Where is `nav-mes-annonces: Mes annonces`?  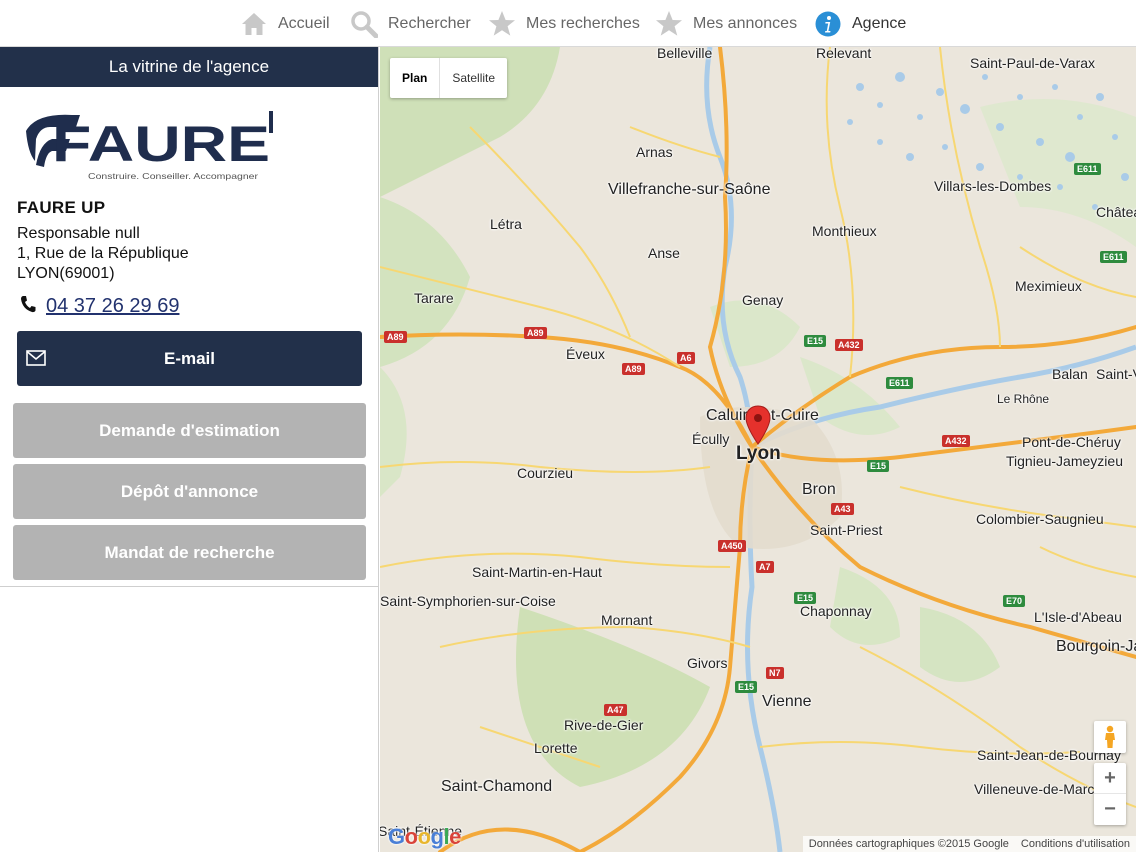 nav-mes-annonces: Mes annonces is located at coordinates (726, 23).